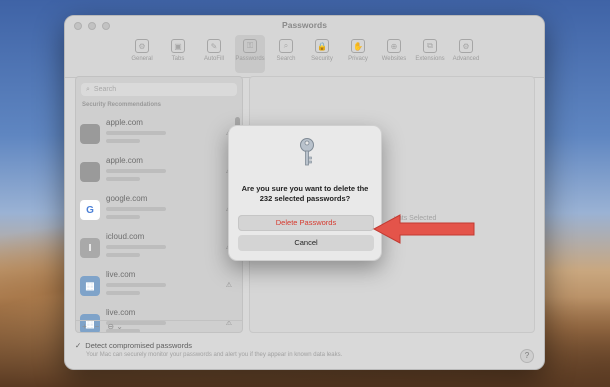 This screenshot has height=387, width=610. What do you see at coordinates (125, 236) in the screenshot?
I see `site-name: icloud.com` at bounding box center [125, 236].